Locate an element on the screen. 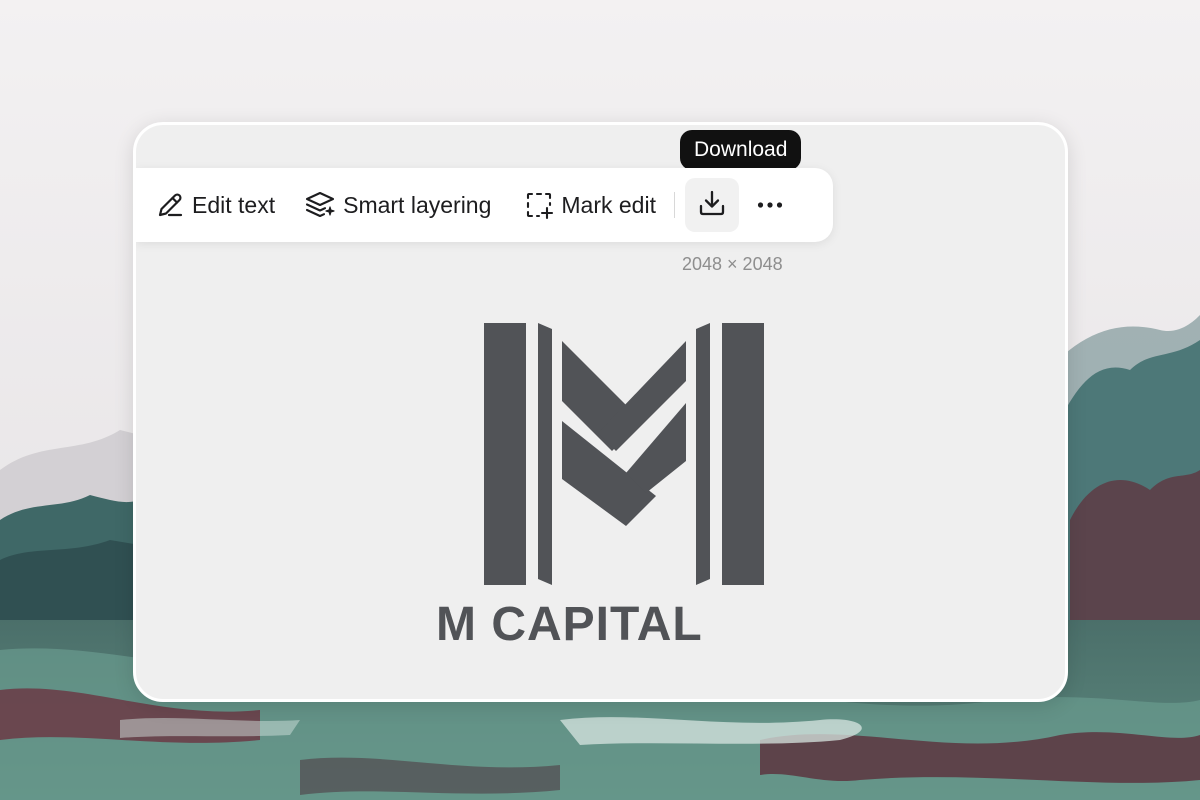 The width and height of the screenshot is (1200, 800). smart-layering-button: Smart layering is located at coordinates (398, 205).